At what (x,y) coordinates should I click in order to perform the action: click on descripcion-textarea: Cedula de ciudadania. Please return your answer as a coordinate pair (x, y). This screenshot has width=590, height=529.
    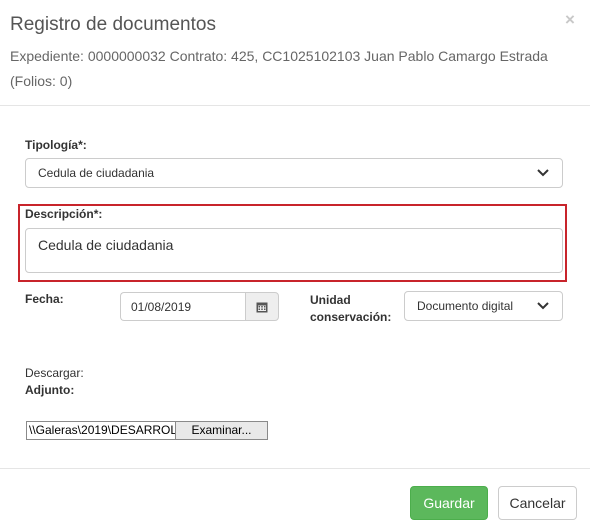
    Looking at the image, I should click on (294, 250).